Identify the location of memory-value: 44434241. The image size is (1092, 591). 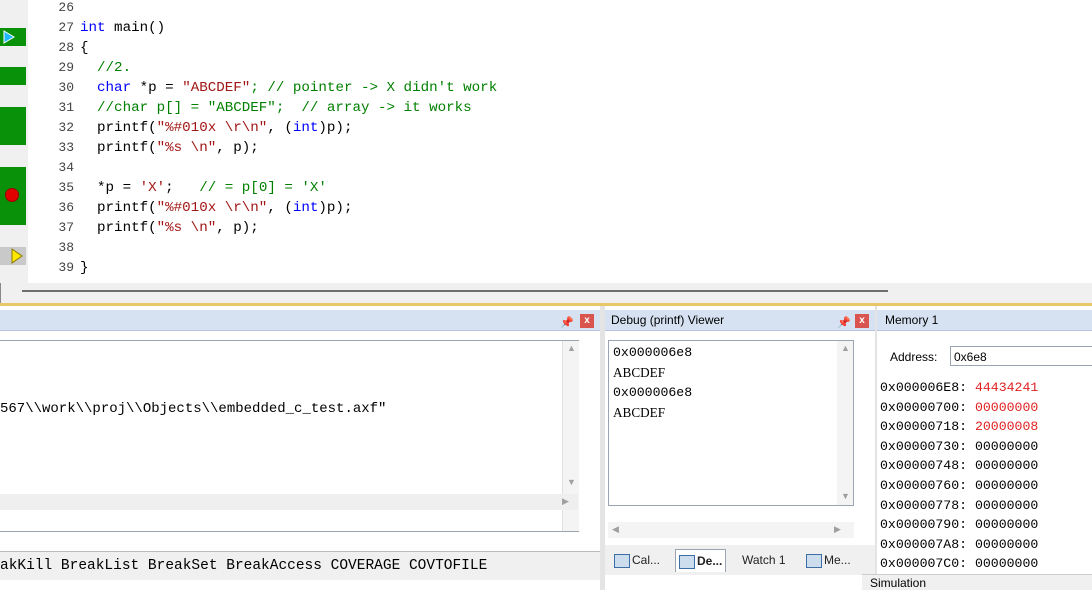
(1006, 387).